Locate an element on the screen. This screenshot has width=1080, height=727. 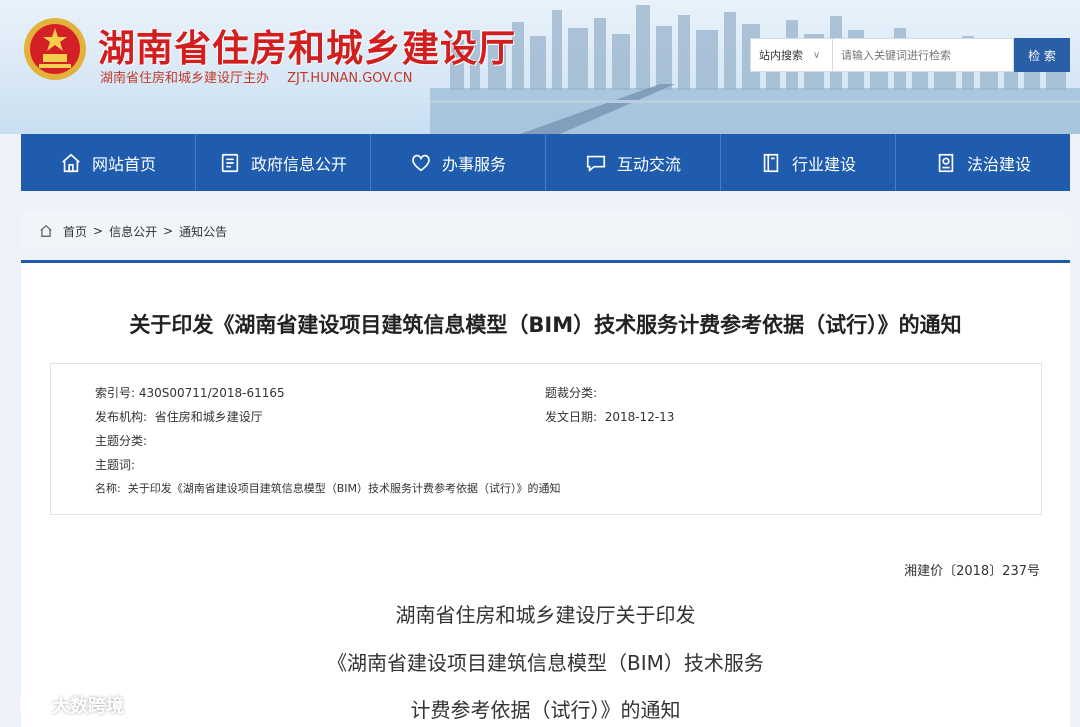
nav-item-interaction: 互动交流 is located at coordinates (633, 162).